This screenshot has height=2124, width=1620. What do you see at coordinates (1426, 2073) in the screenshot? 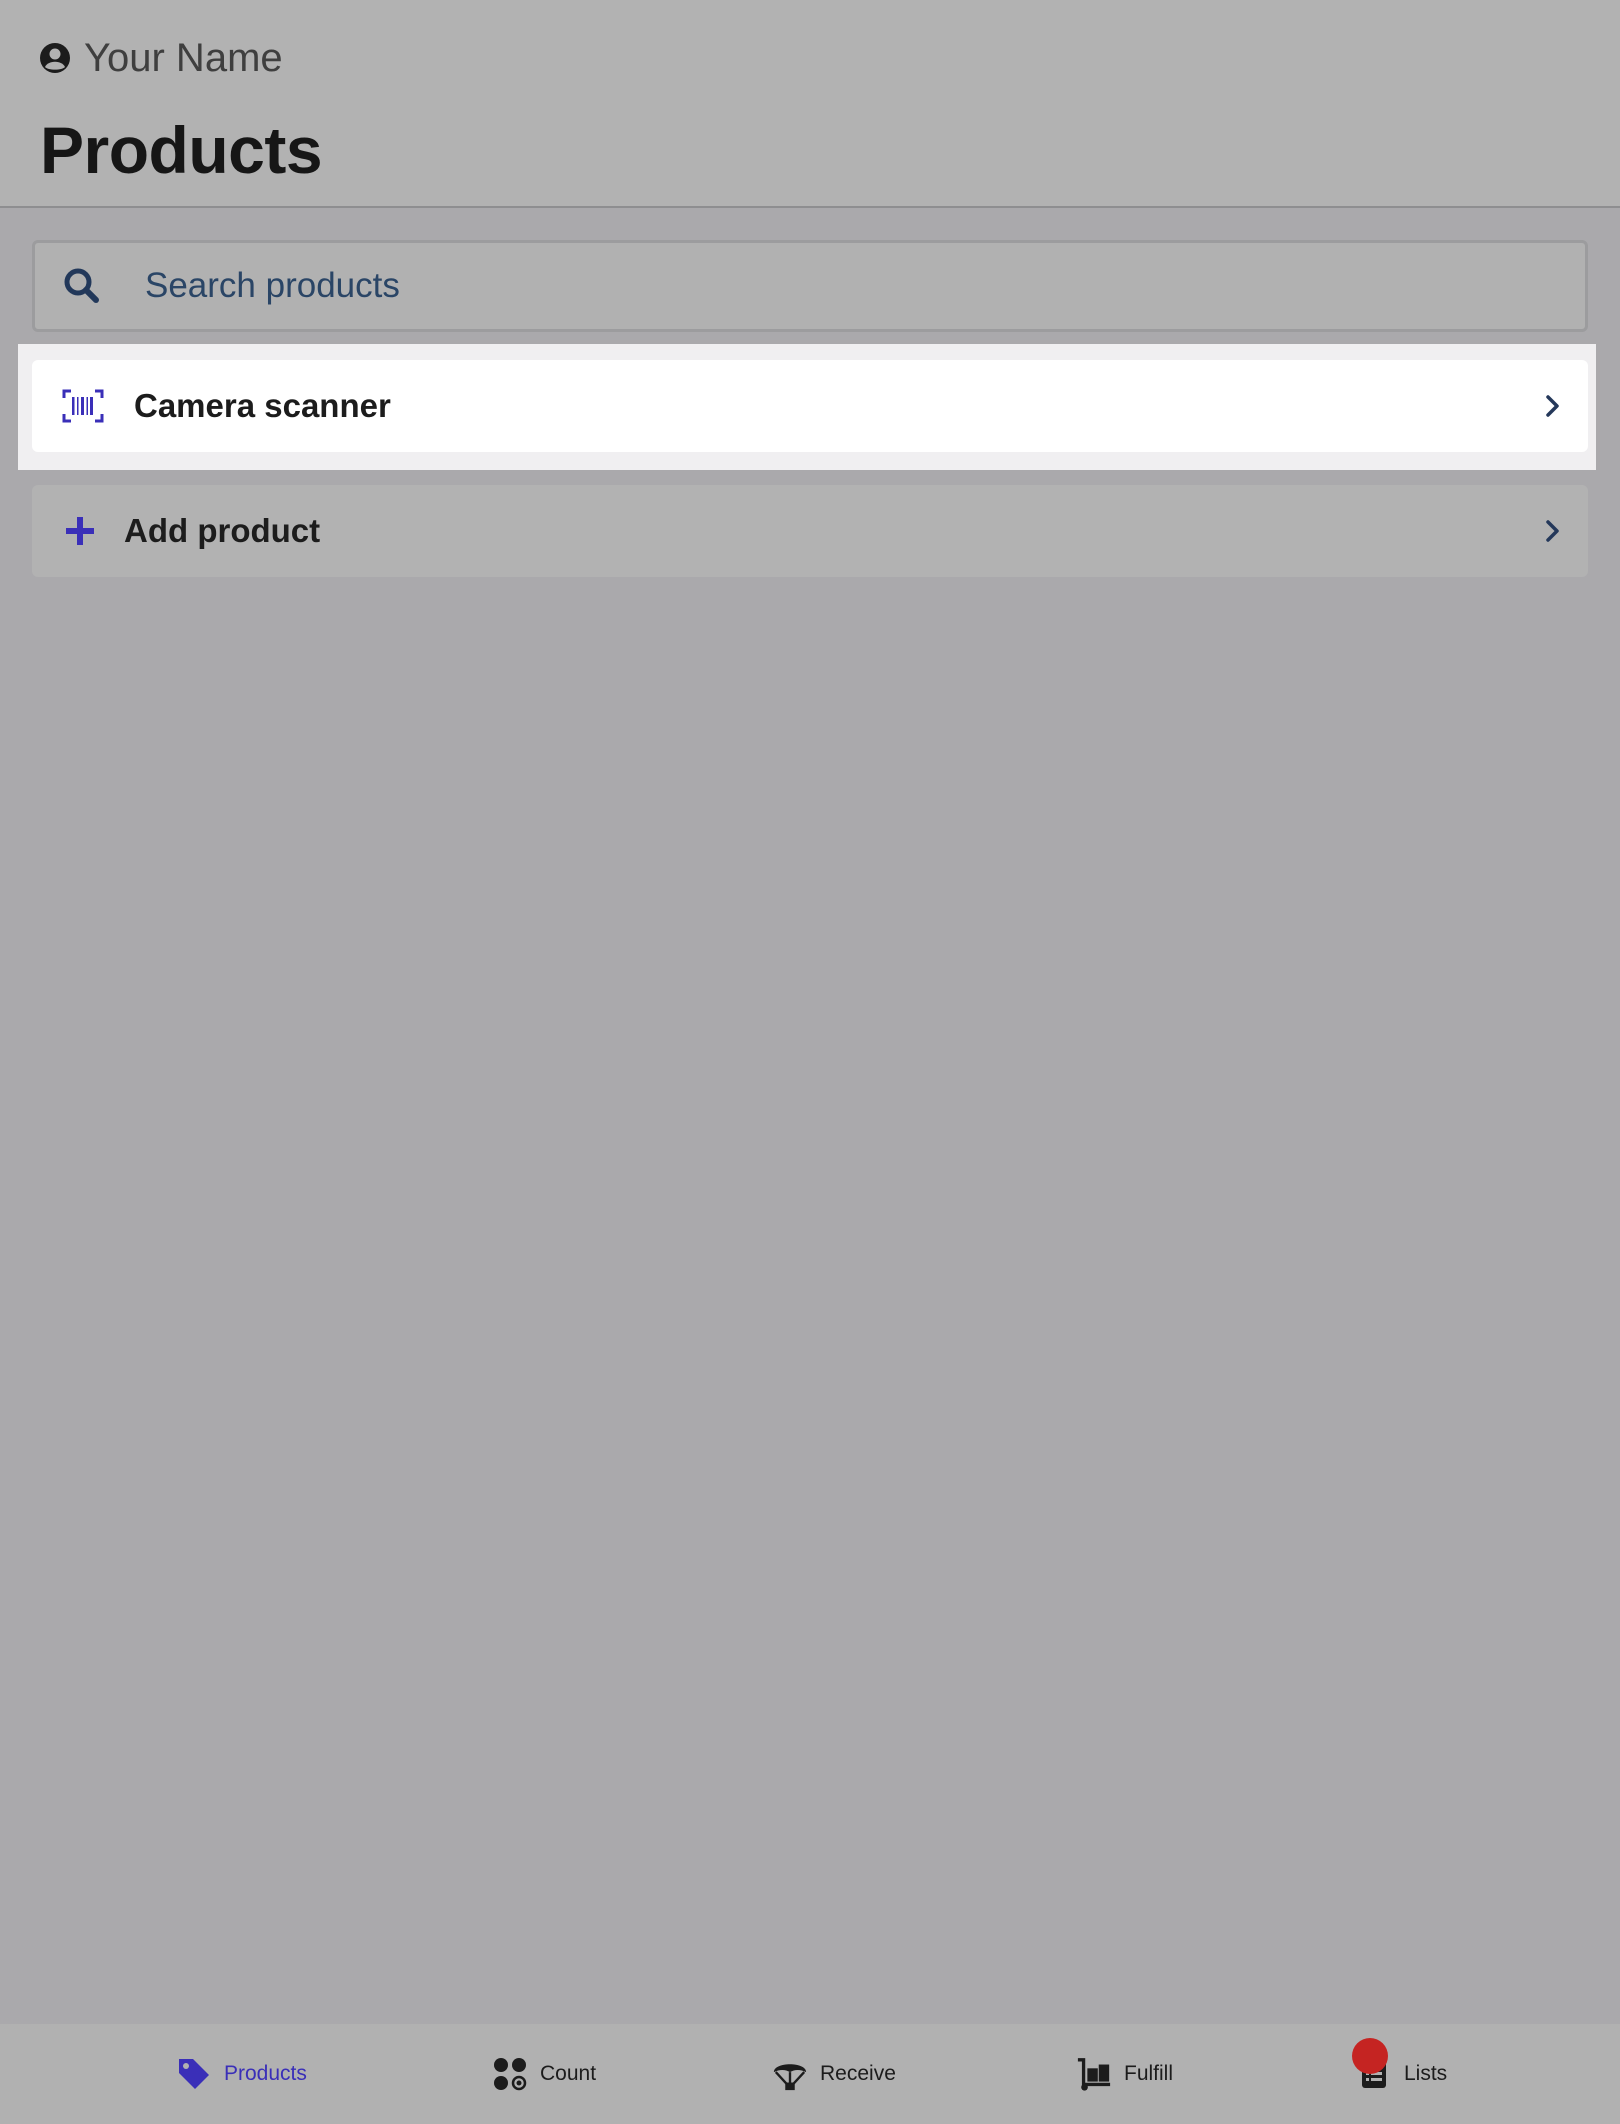
I see `nav-label-lists: Lists` at bounding box center [1426, 2073].